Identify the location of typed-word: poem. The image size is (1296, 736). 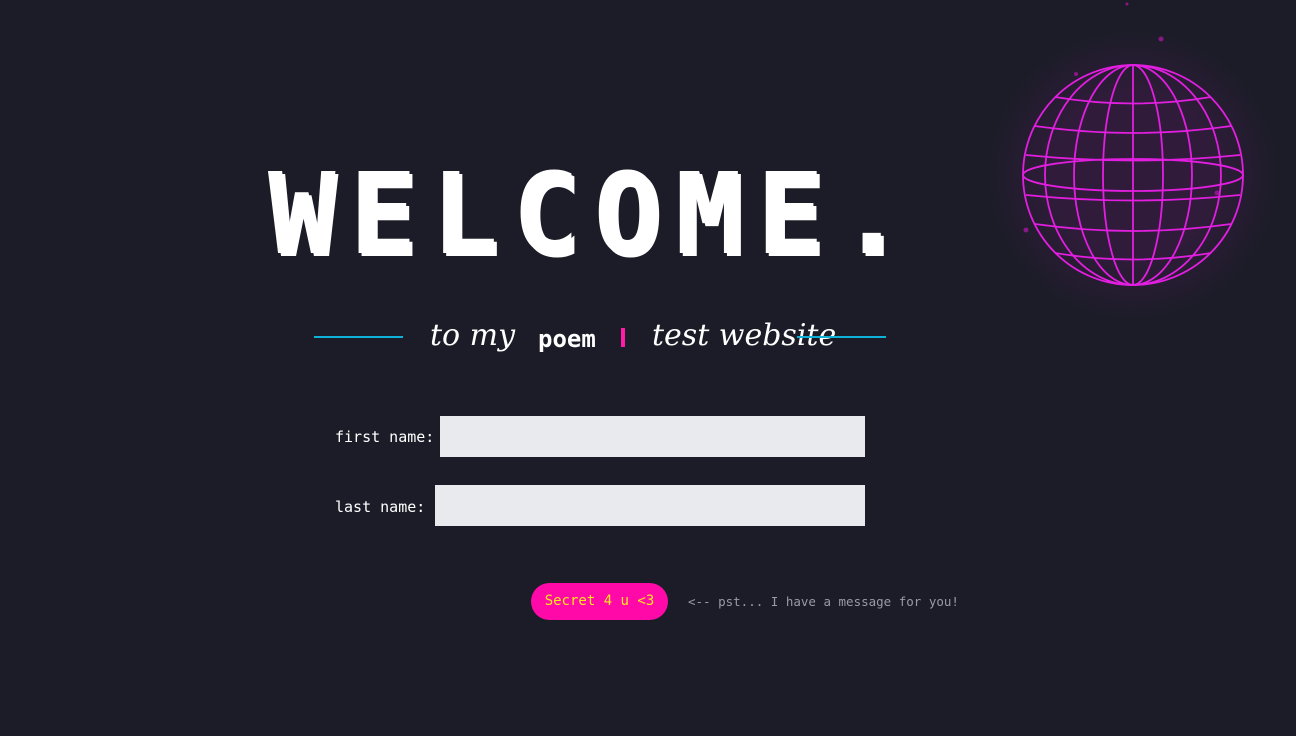
(567, 339).